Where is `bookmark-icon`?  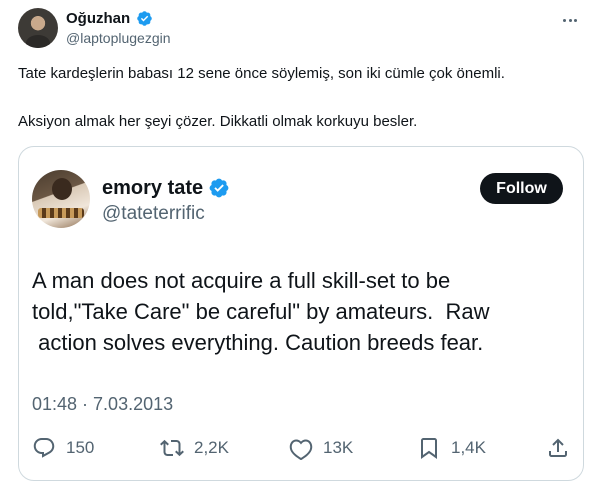
bookmark-icon is located at coordinates (429, 448).